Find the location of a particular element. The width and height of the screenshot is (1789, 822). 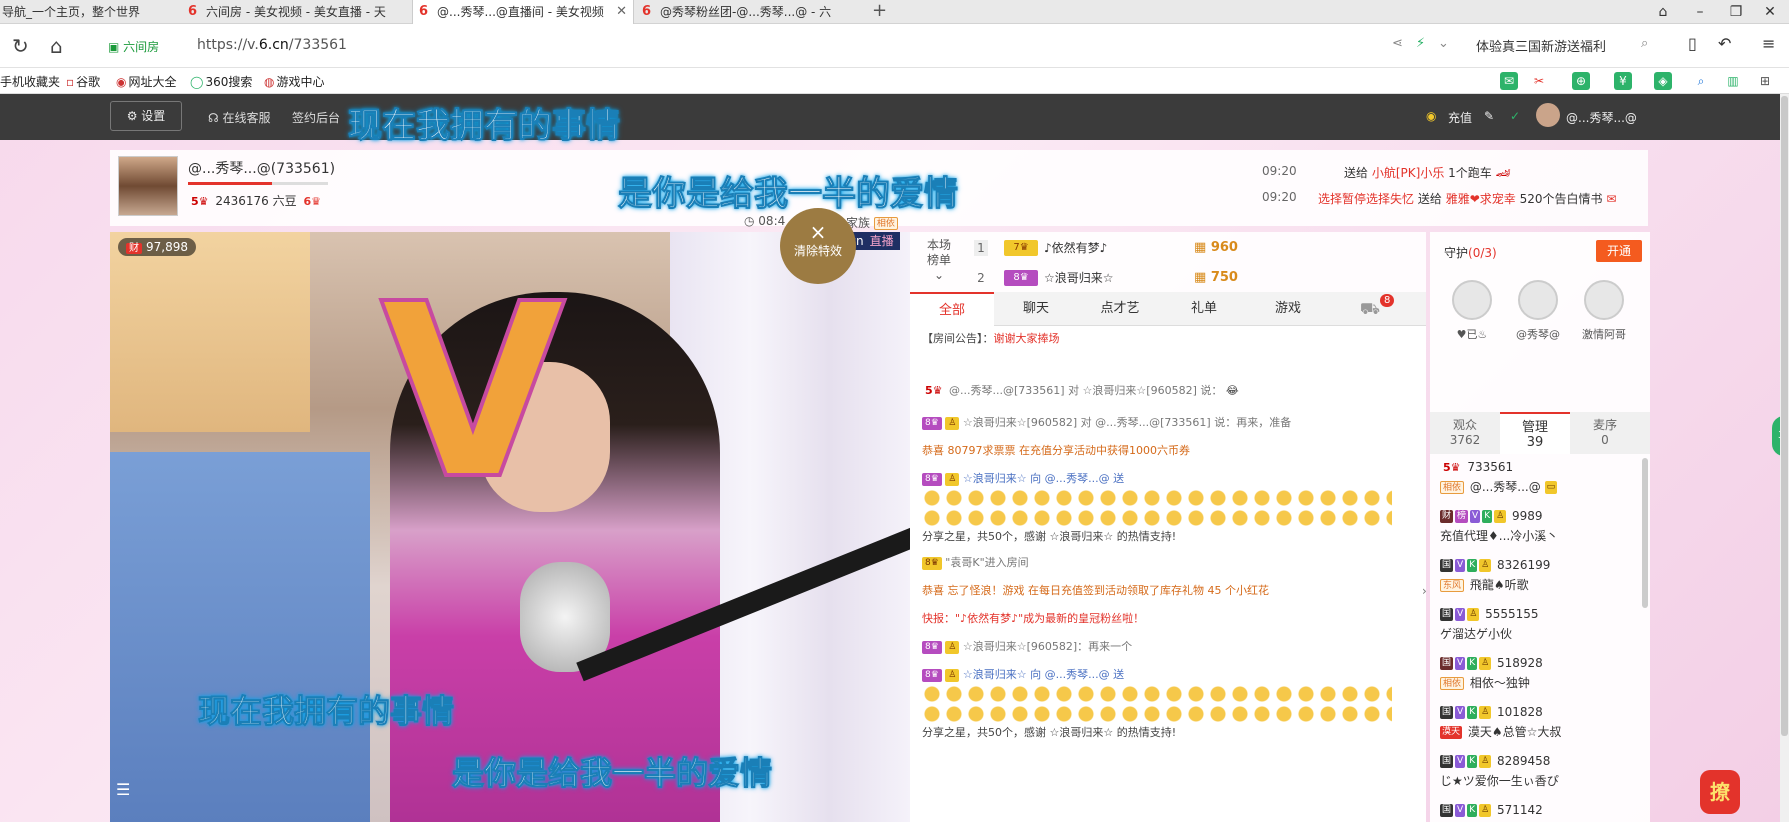

url-text: https://v.6.cn/733561 is located at coordinates (272, 45).